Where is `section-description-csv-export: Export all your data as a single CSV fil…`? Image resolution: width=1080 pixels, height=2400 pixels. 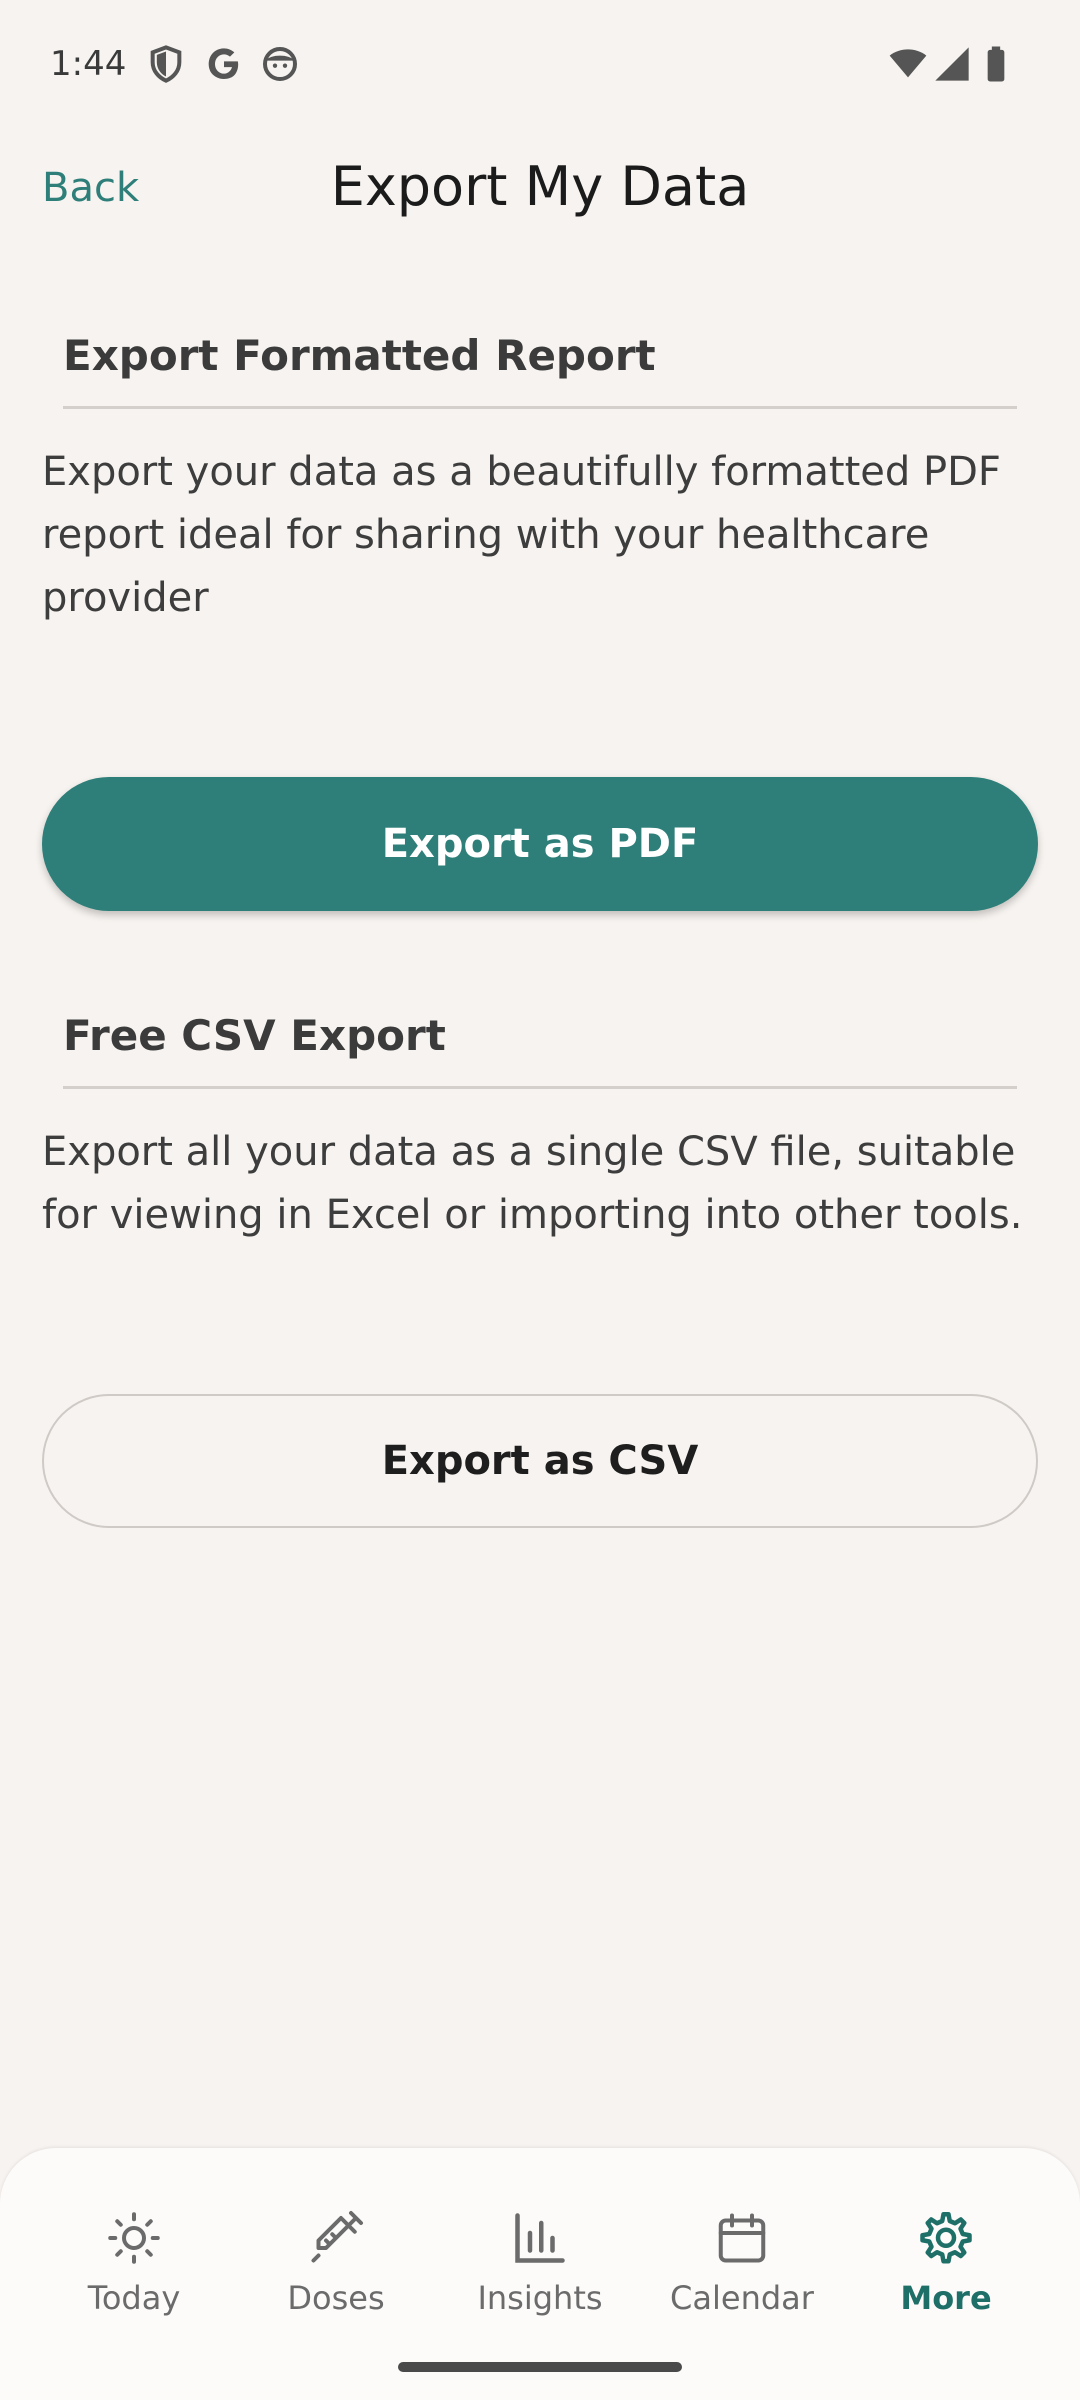
section-description-csv-export: Export all your data as a single CSV fil… is located at coordinates (532, 1183).